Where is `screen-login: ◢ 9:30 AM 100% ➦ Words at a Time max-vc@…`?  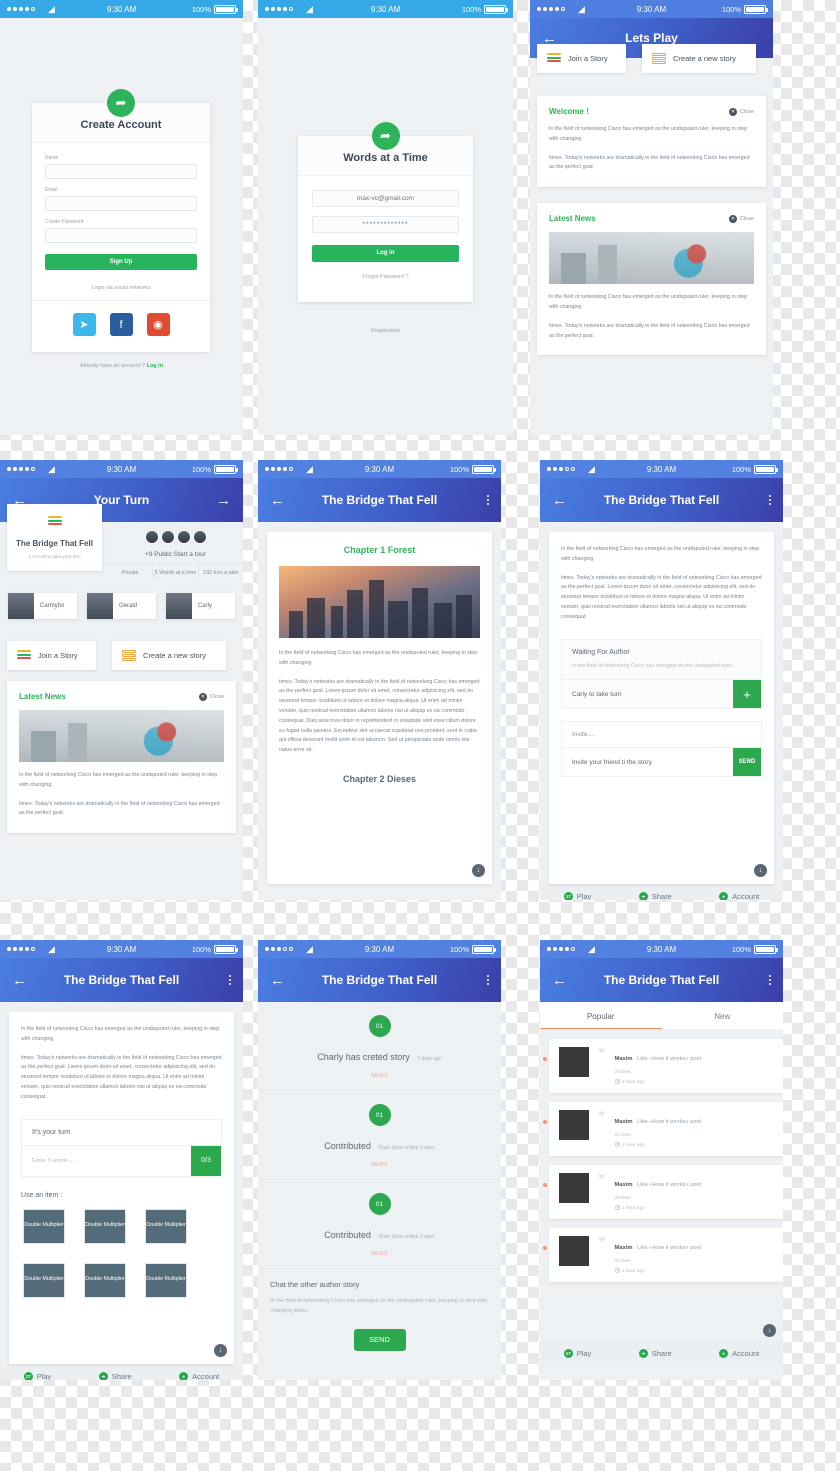 screen-login: ◢ 9:30 AM 100% ➦ Words at a Time max-vc@… is located at coordinates (385, 217).